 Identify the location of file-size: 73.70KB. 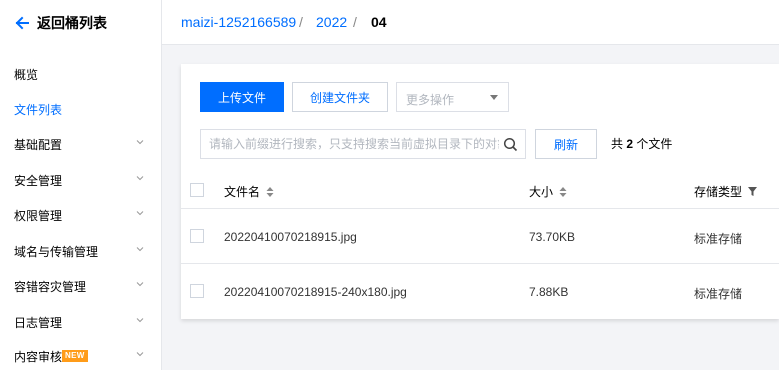
(552, 237).